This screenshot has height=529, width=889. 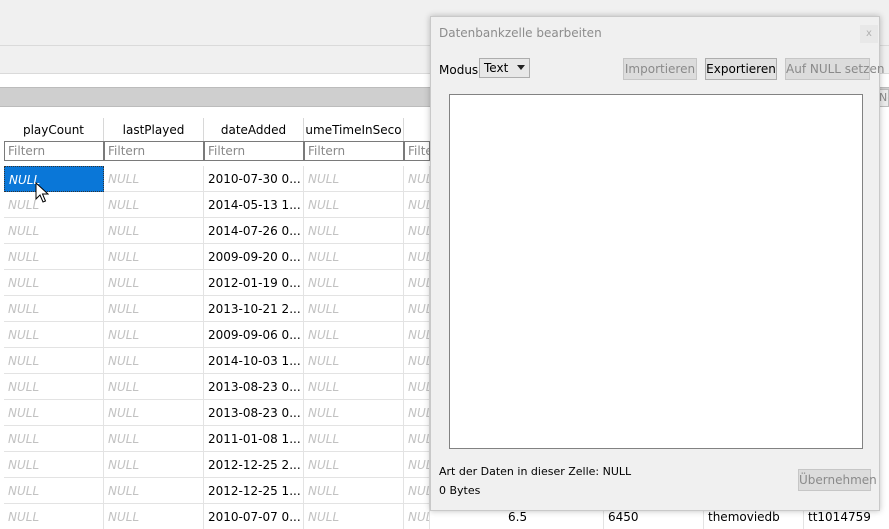 I want to click on set-null-button: Auf NULL setzen, so click(x=834, y=69).